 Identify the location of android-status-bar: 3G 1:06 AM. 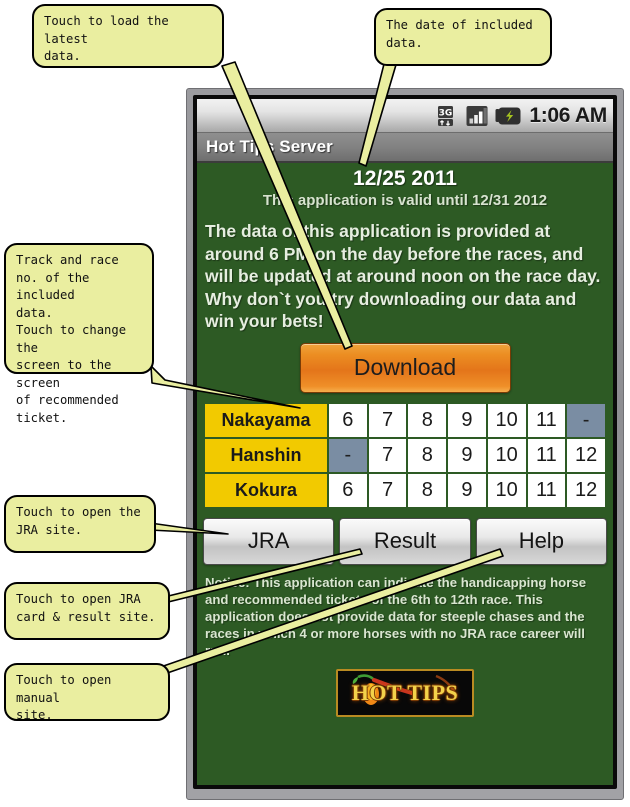
(405, 116).